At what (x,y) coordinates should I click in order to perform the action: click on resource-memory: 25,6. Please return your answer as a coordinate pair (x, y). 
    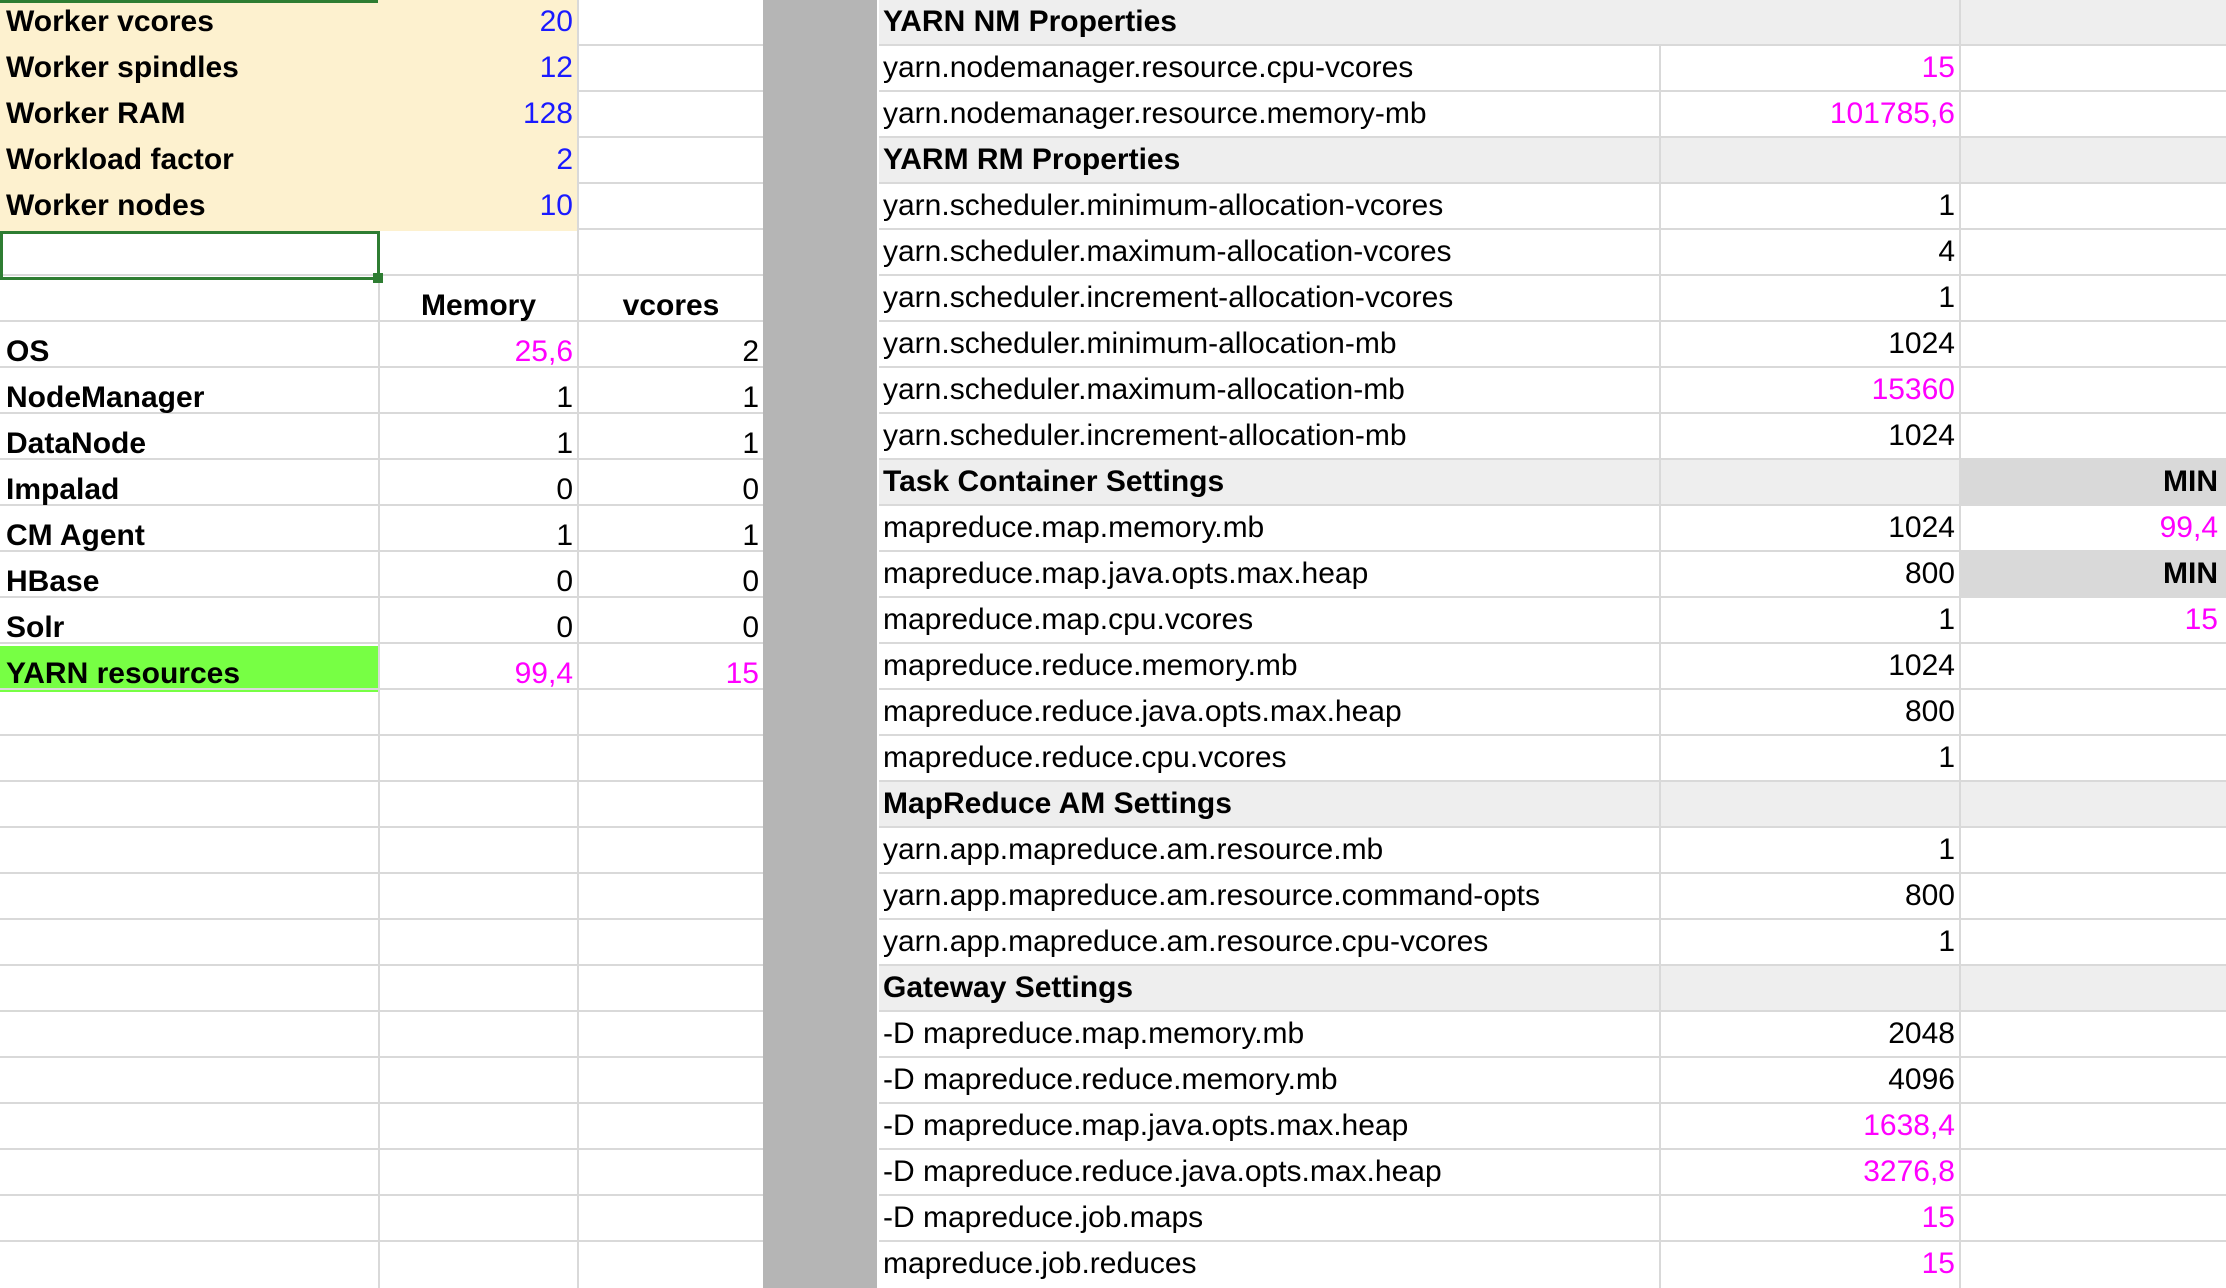
    Looking at the image, I should click on (478, 352).